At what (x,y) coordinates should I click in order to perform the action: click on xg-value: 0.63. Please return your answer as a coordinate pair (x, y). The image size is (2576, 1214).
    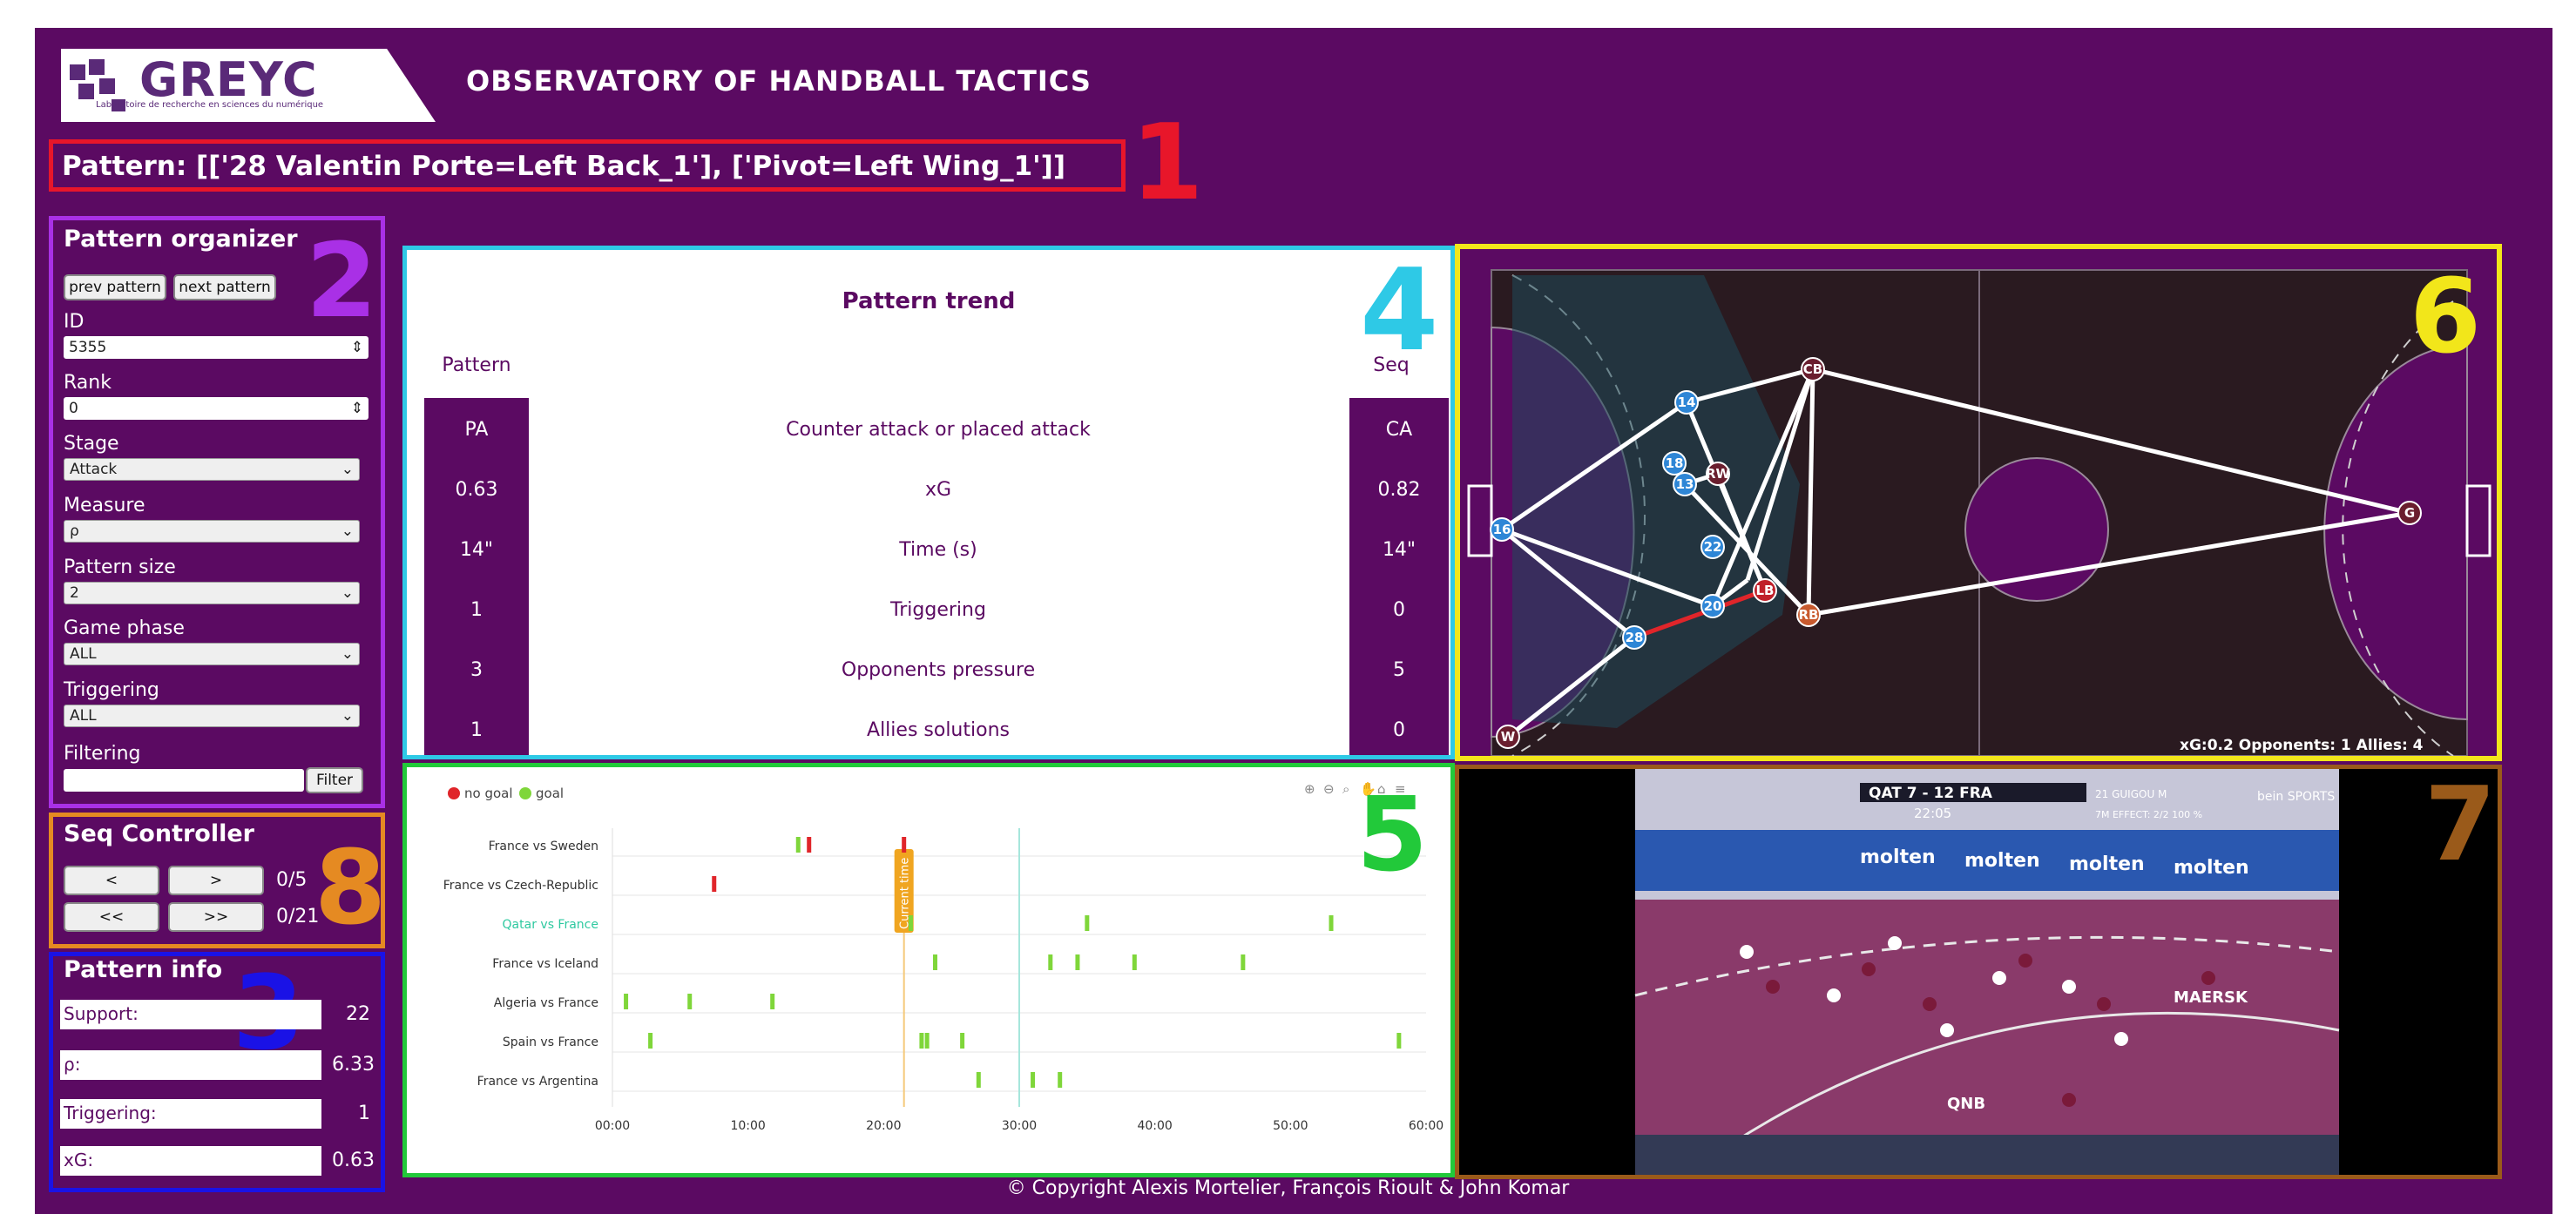
    Looking at the image, I should click on (353, 1160).